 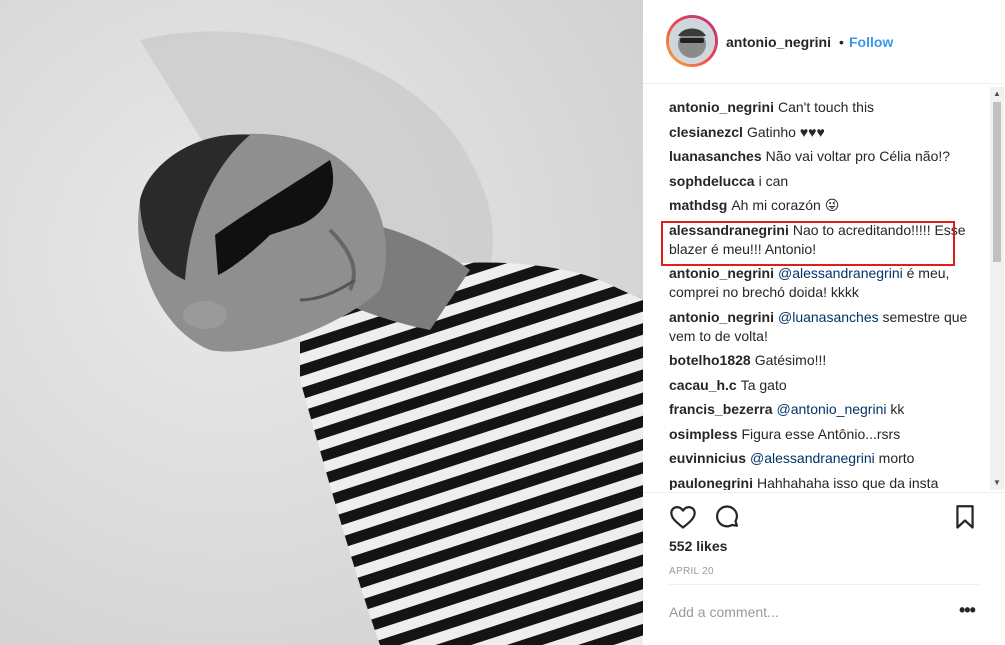 I want to click on avatar, so click(x=692, y=41).